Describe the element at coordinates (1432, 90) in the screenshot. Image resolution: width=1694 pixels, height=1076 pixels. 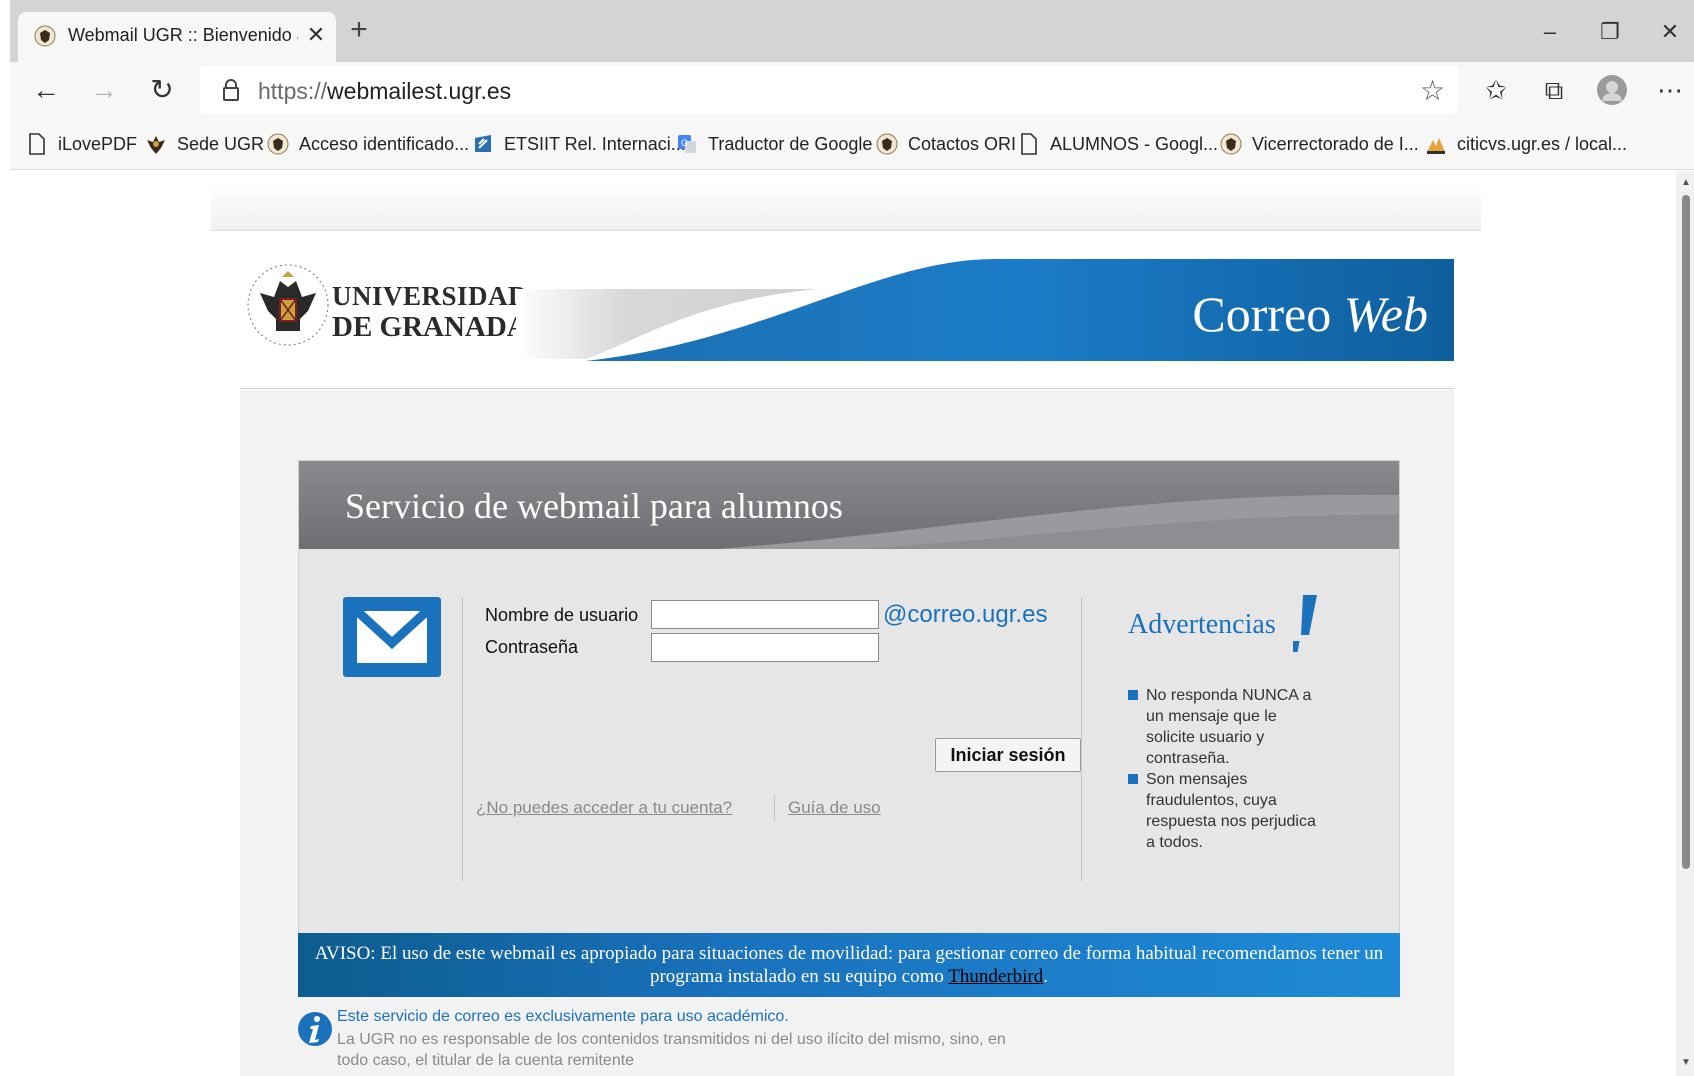
I see `favorite-star-icon: ☆` at that location.